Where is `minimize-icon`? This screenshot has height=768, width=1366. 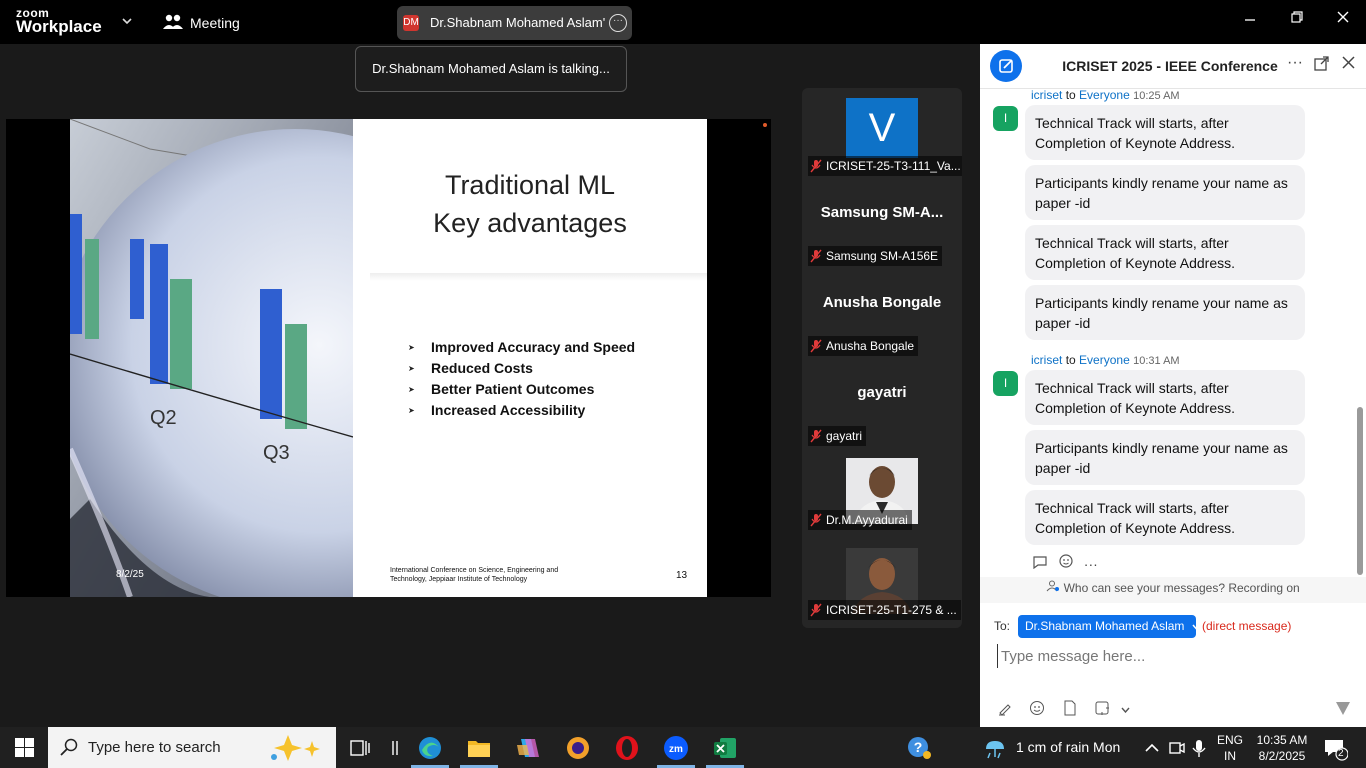 minimize-icon is located at coordinates (1250, 19).